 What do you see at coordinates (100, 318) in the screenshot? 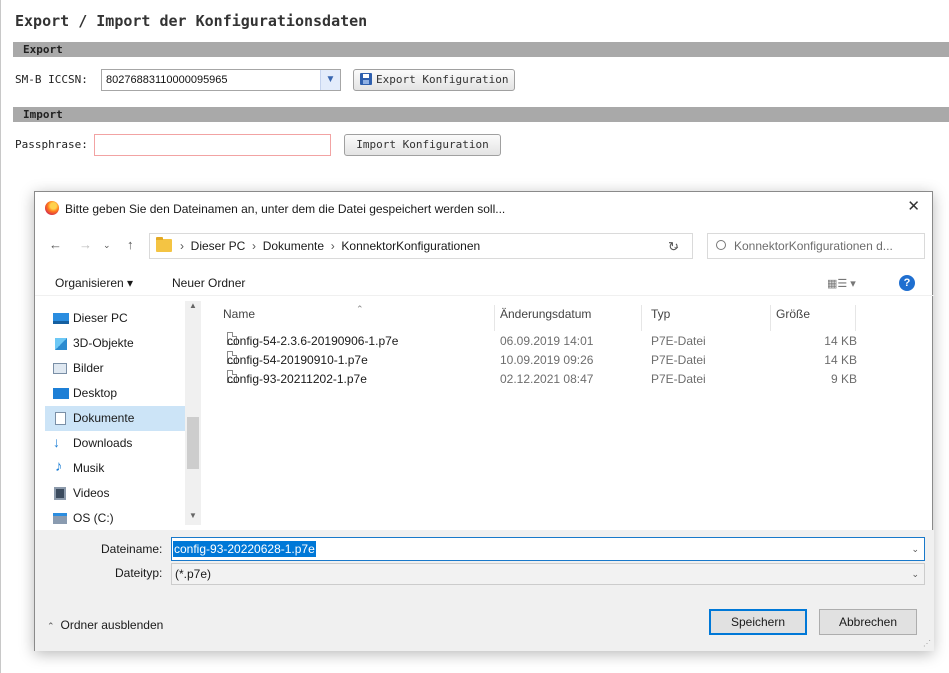
I see `sidebar-item-label: Dieser PC` at bounding box center [100, 318].